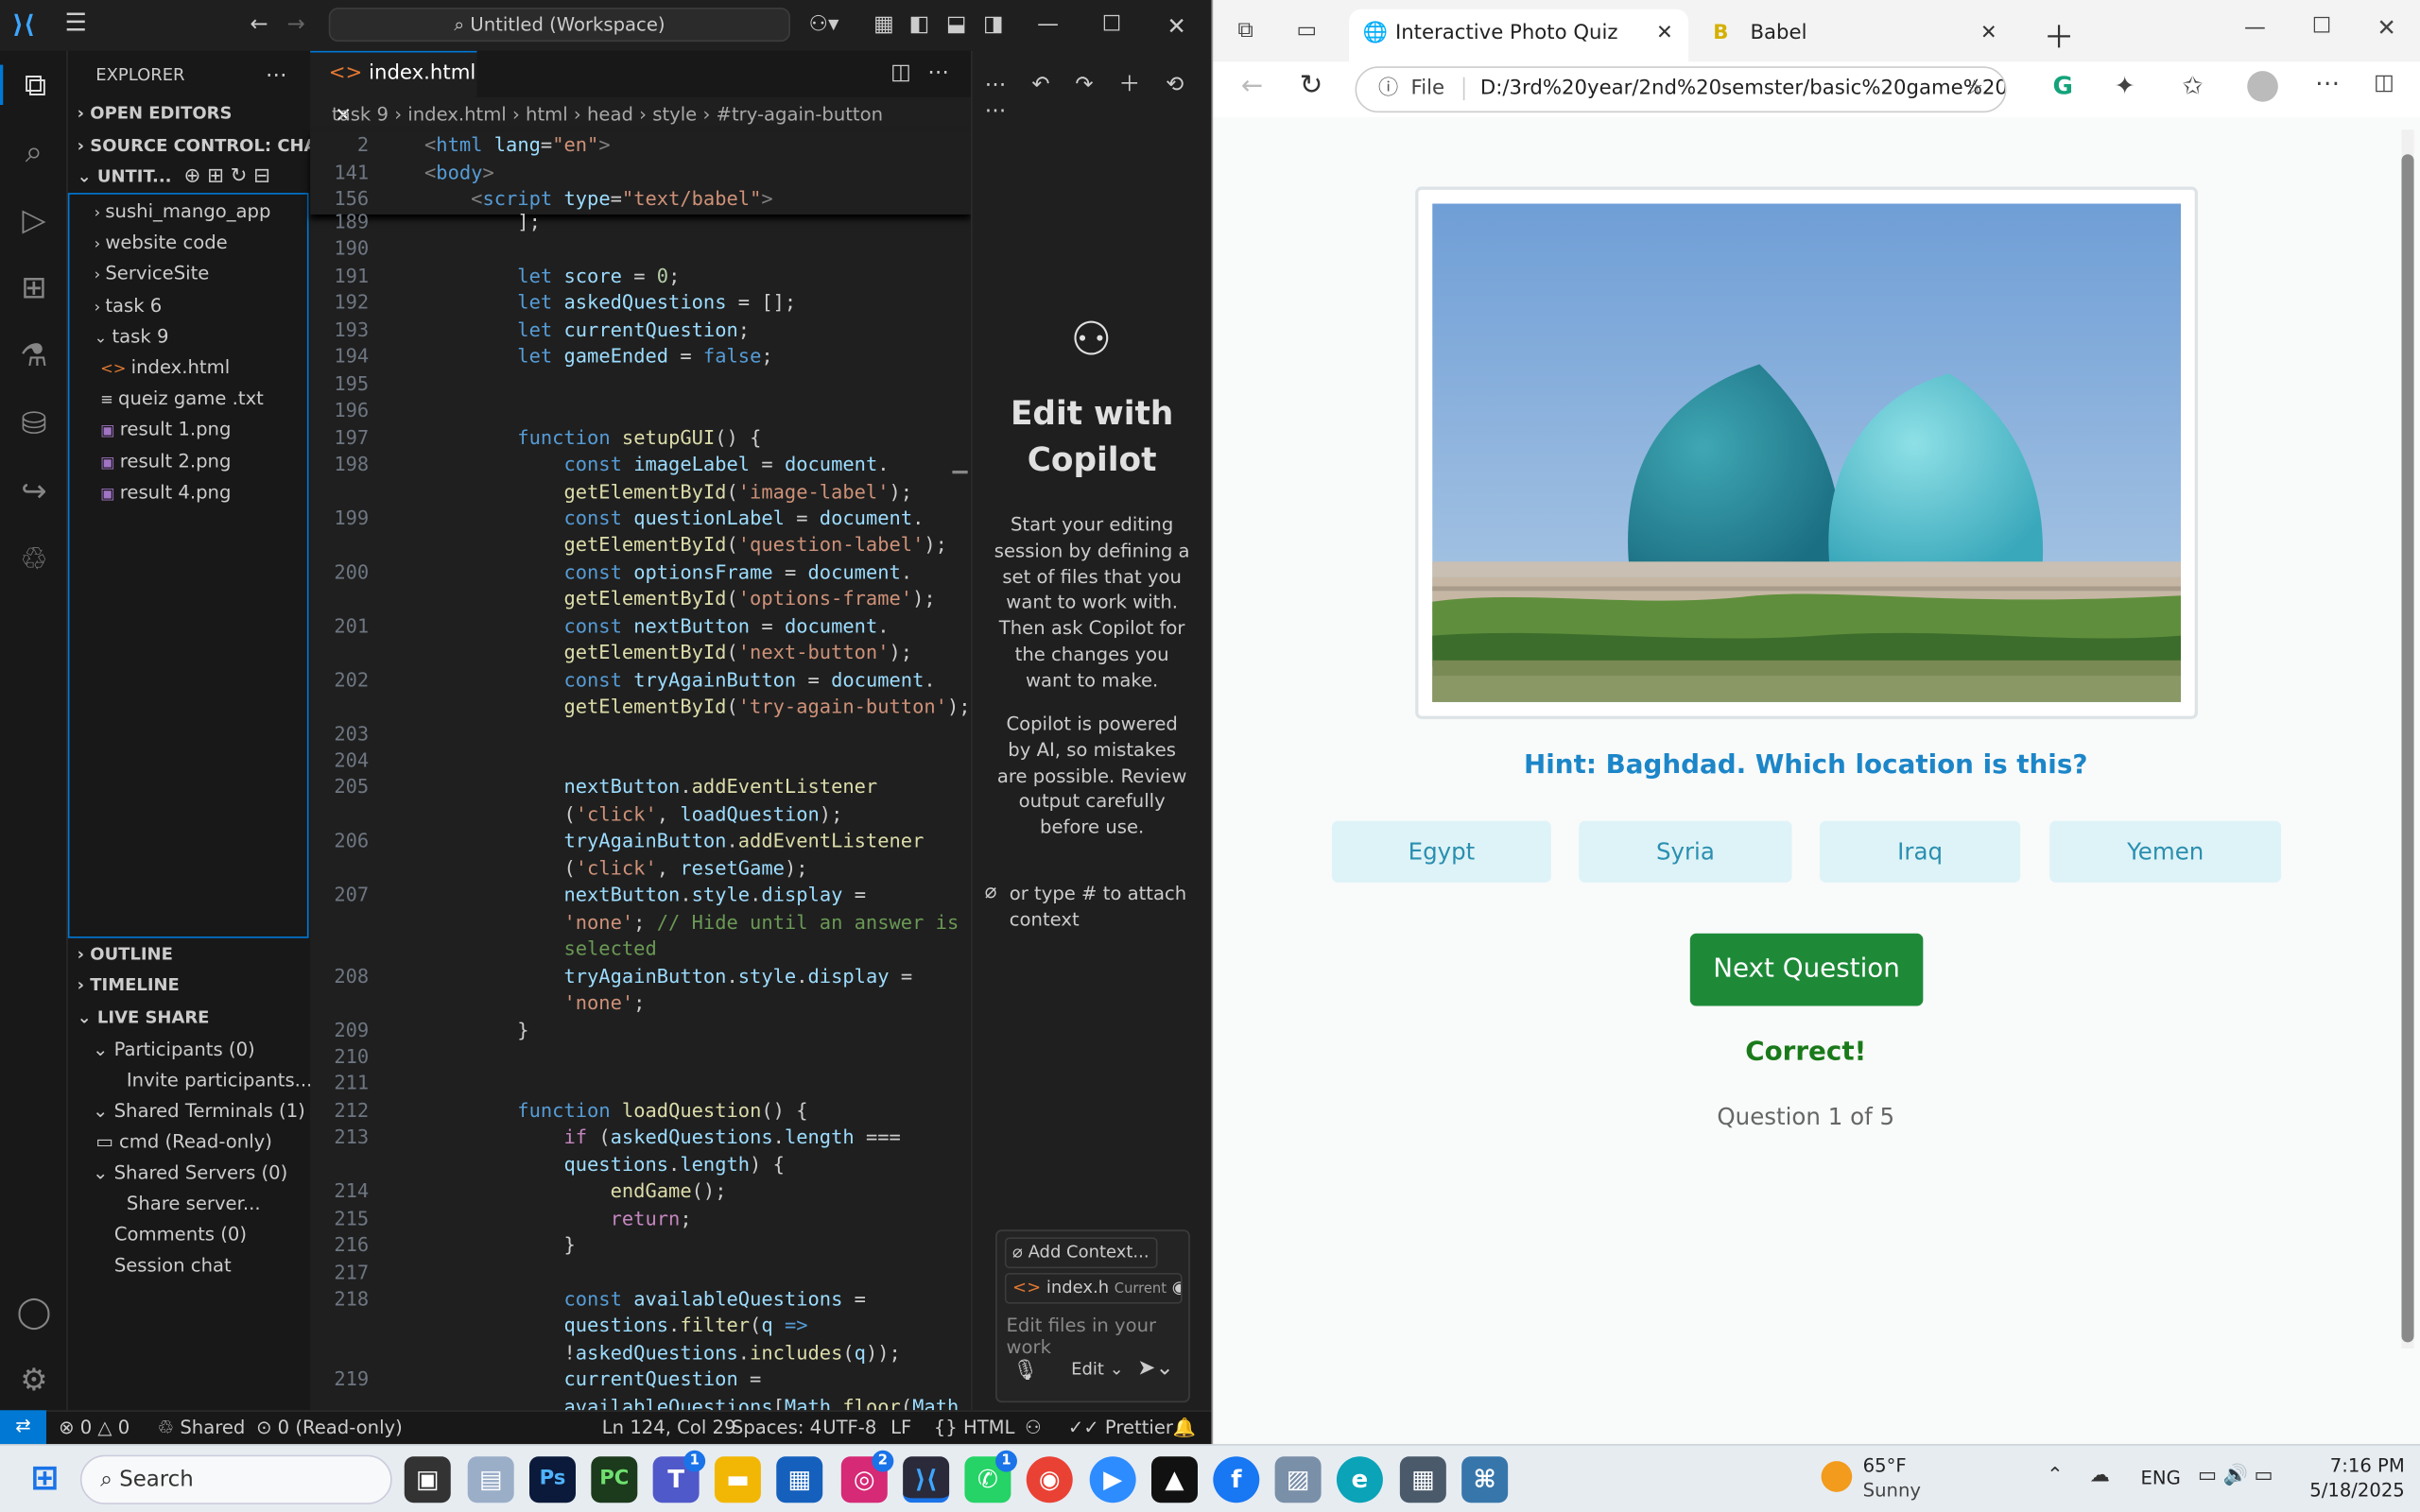 The height and width of the screenshot is (1512, 2420). Describe the element at coordinates (824, 24) in the screenshot. I see `copilot-icon: ⚇▾` at that location.